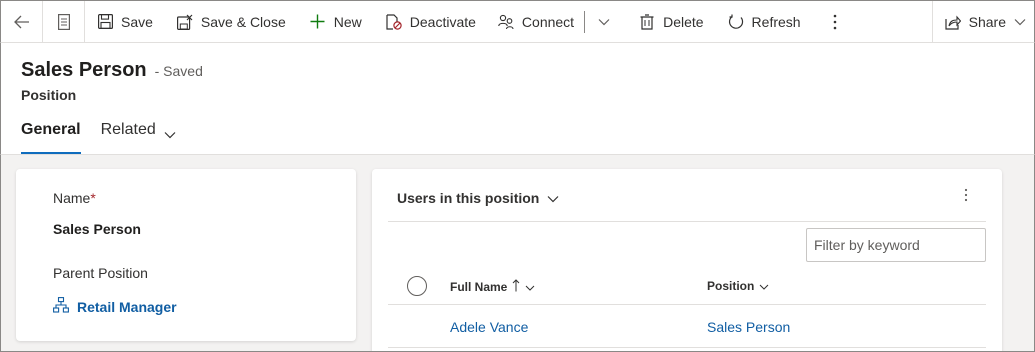  I want to click on table-row: Adele Vance Sales Person, so click(687, 327).